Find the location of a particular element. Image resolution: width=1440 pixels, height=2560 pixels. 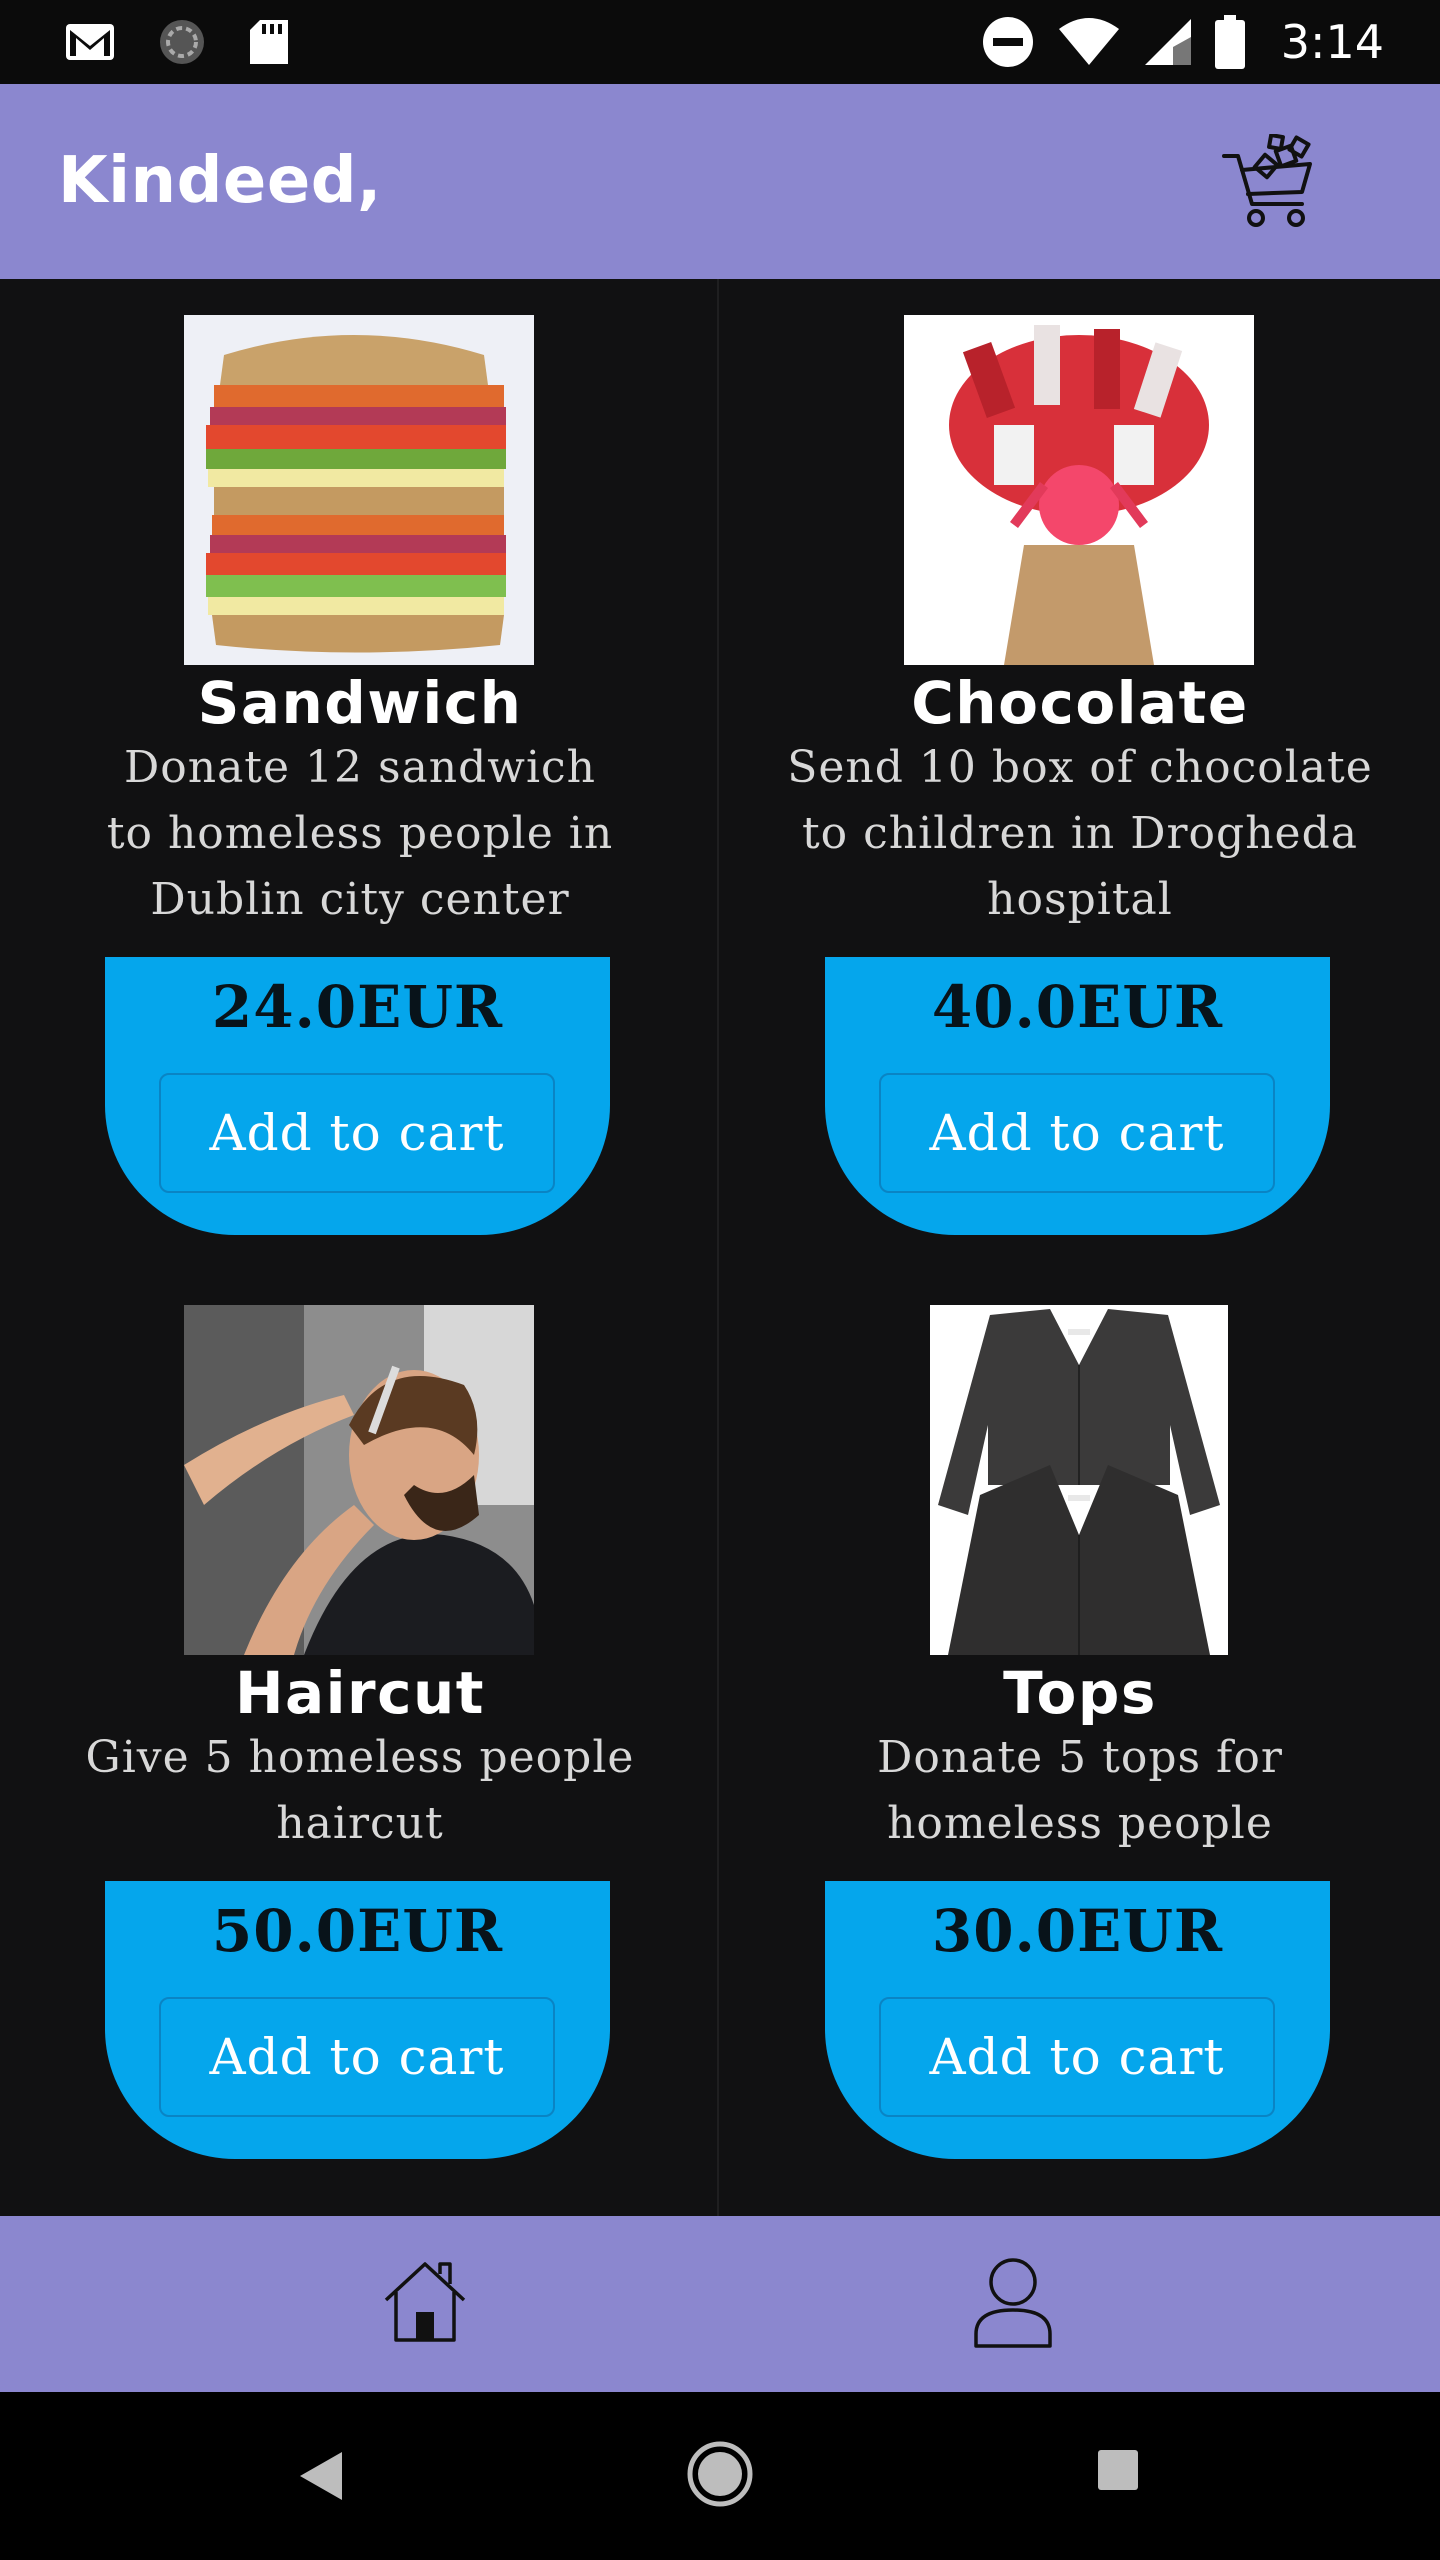

gmail-icon is located at coordinates (90, 42).